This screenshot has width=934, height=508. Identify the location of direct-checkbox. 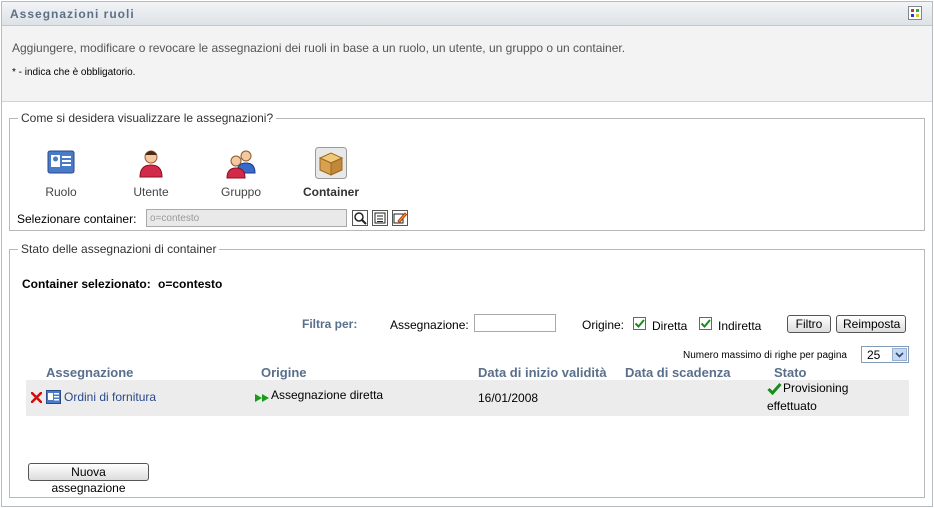
(639, 323).